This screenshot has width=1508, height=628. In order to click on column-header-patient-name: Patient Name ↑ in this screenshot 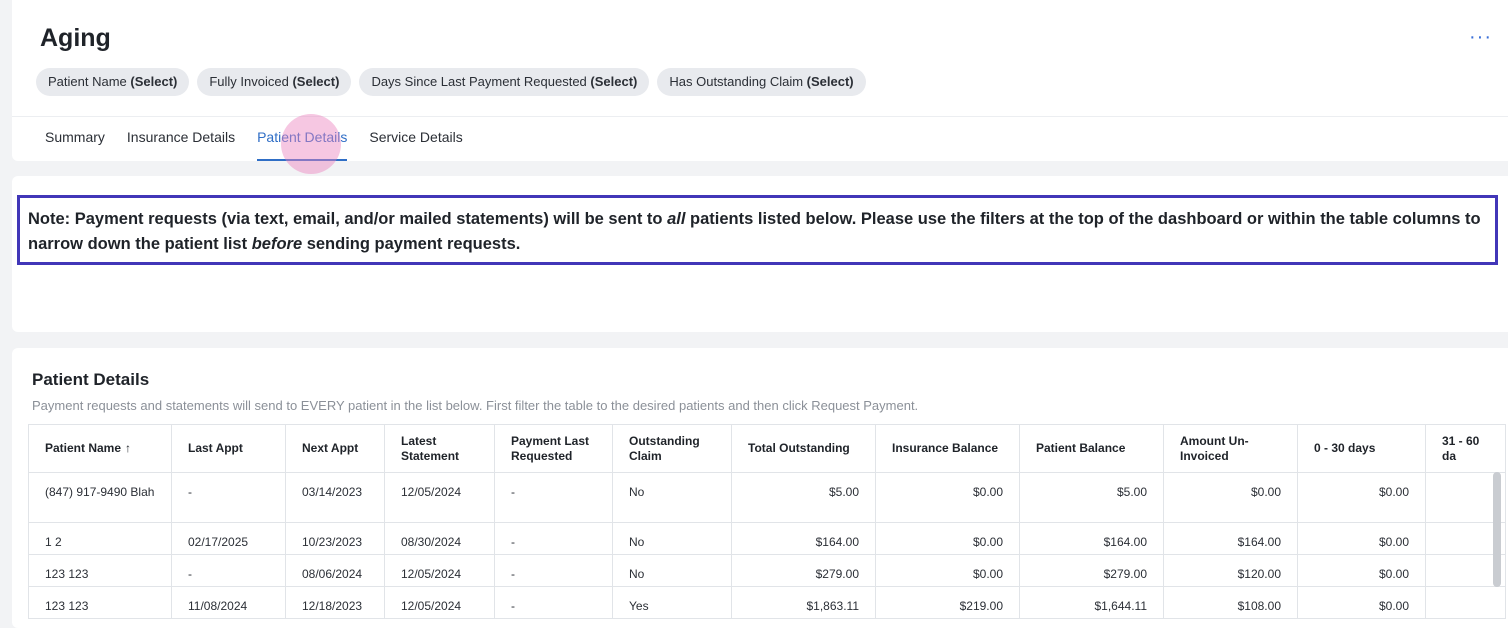, I will do `click(100, 448)`.